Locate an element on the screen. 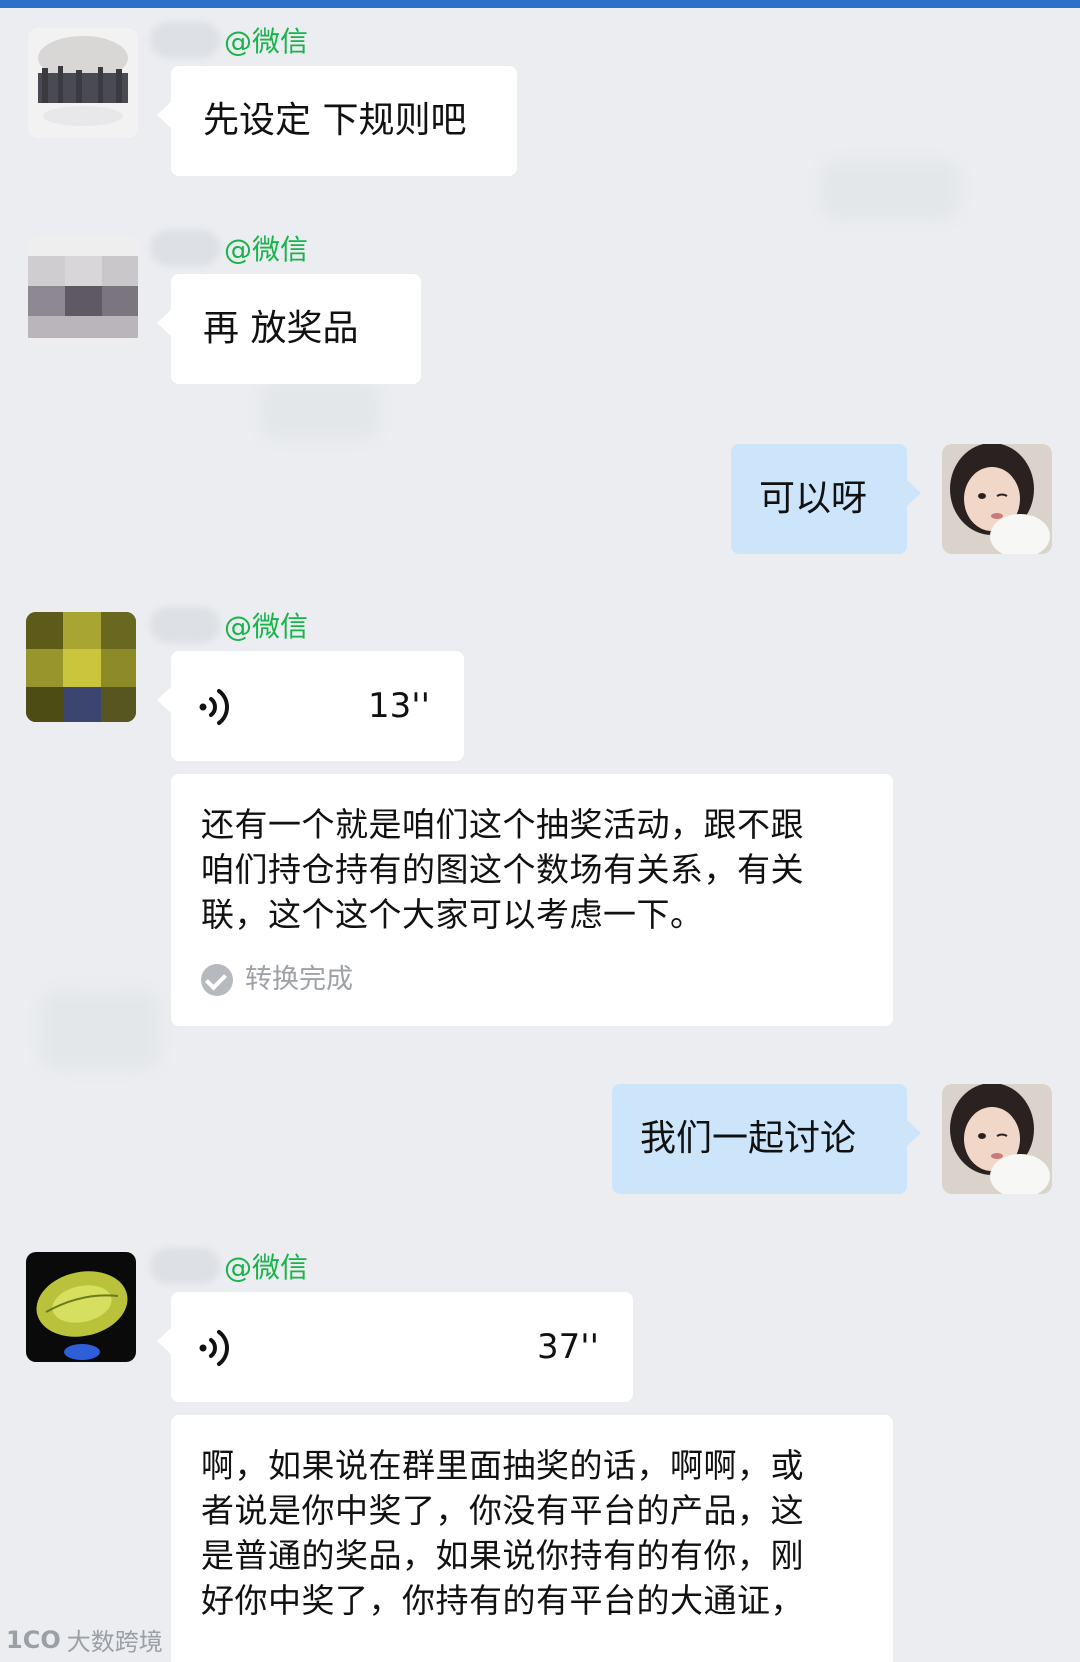  message-bubble: 先设定 下规则吧 is located at coordinates (337, 121).